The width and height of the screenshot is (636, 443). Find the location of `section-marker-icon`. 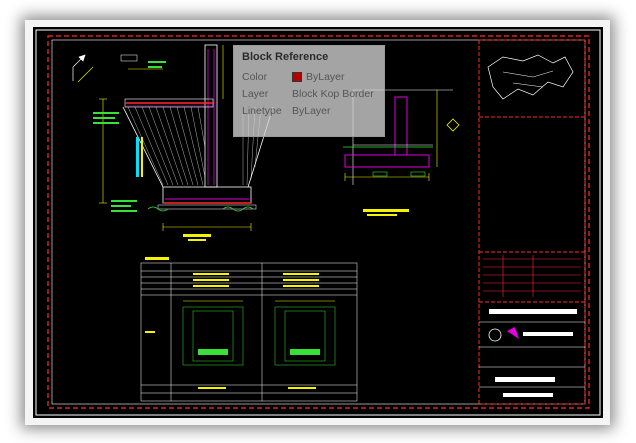

section-marker-icon is located at coordinates (453, 125).